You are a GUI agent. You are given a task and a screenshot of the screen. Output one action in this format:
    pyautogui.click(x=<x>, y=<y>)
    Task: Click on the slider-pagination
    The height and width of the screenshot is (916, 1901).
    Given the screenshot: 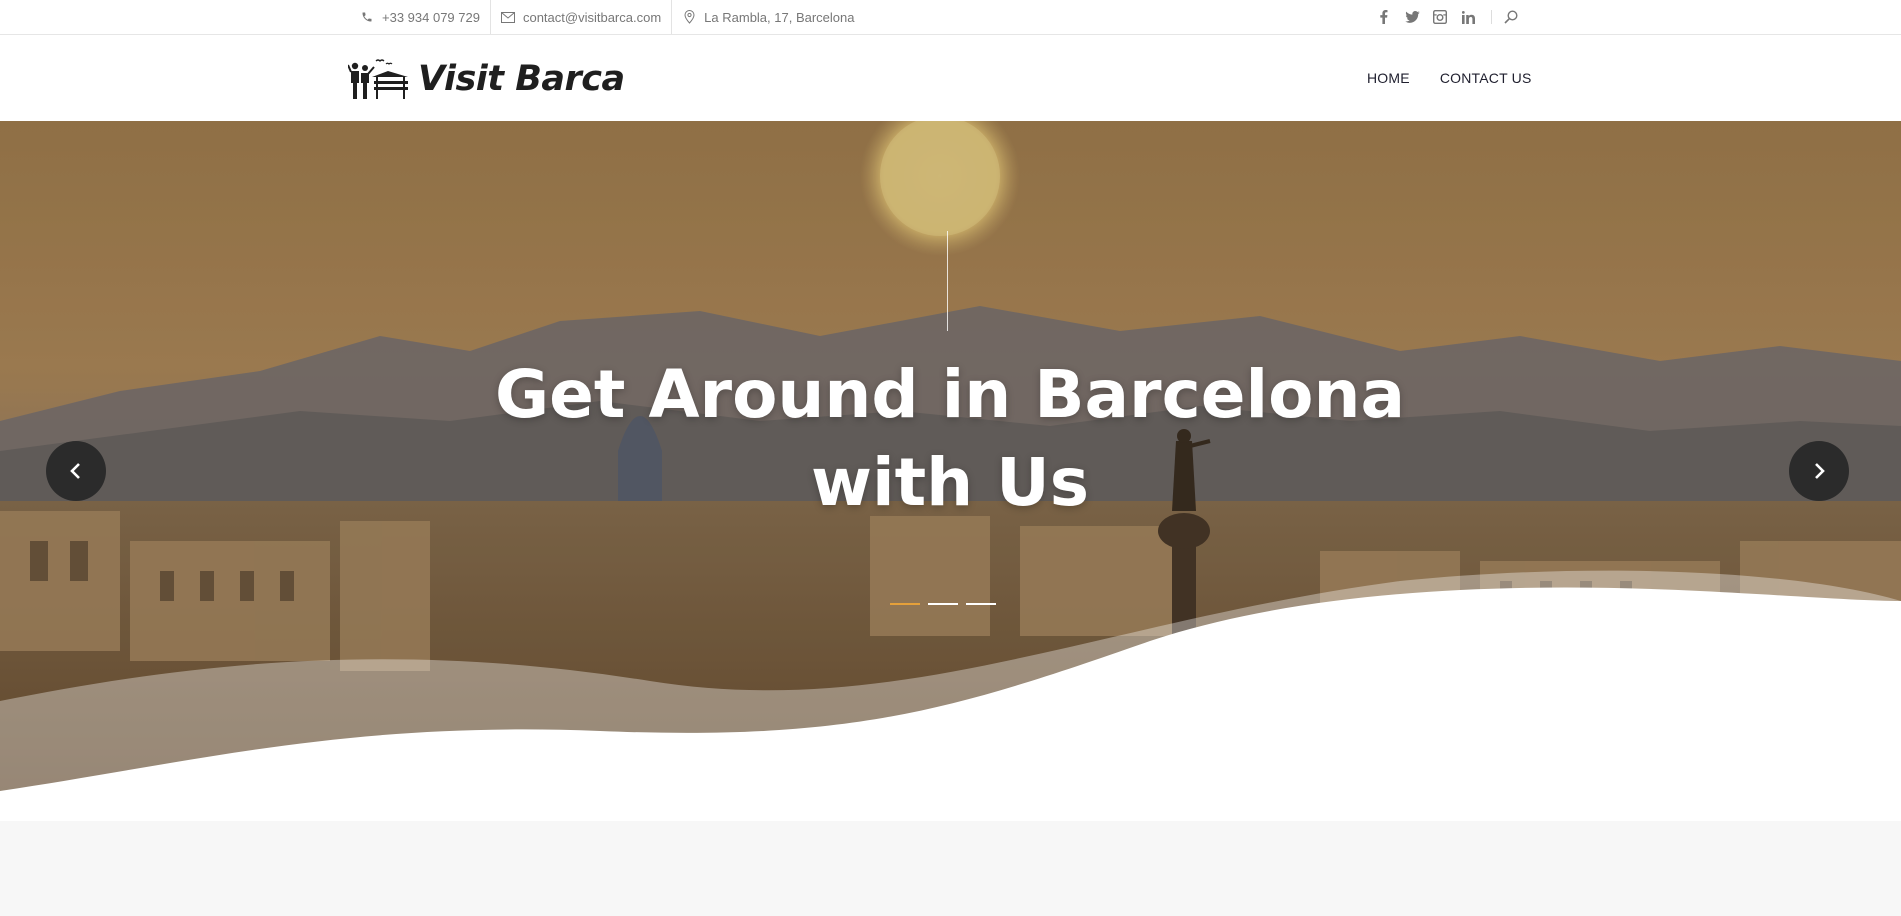 What is the action you would take?
    pyautogui.click(x=947, y=604)
    